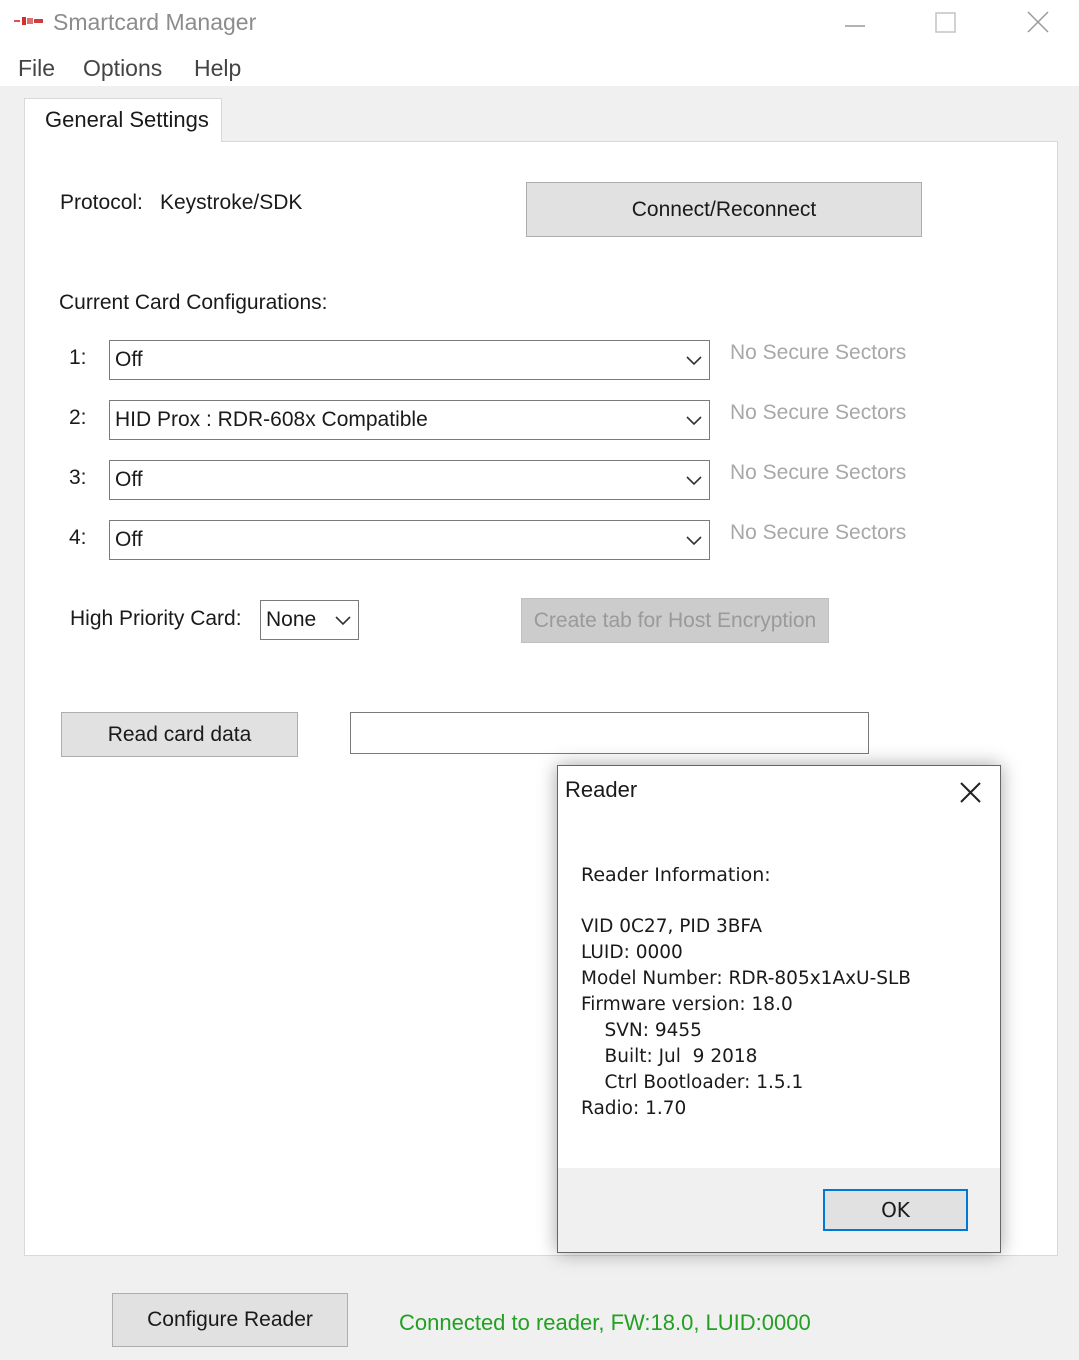  I want to click on protocol-value: Keystroke/SDK, so click(231, 202).